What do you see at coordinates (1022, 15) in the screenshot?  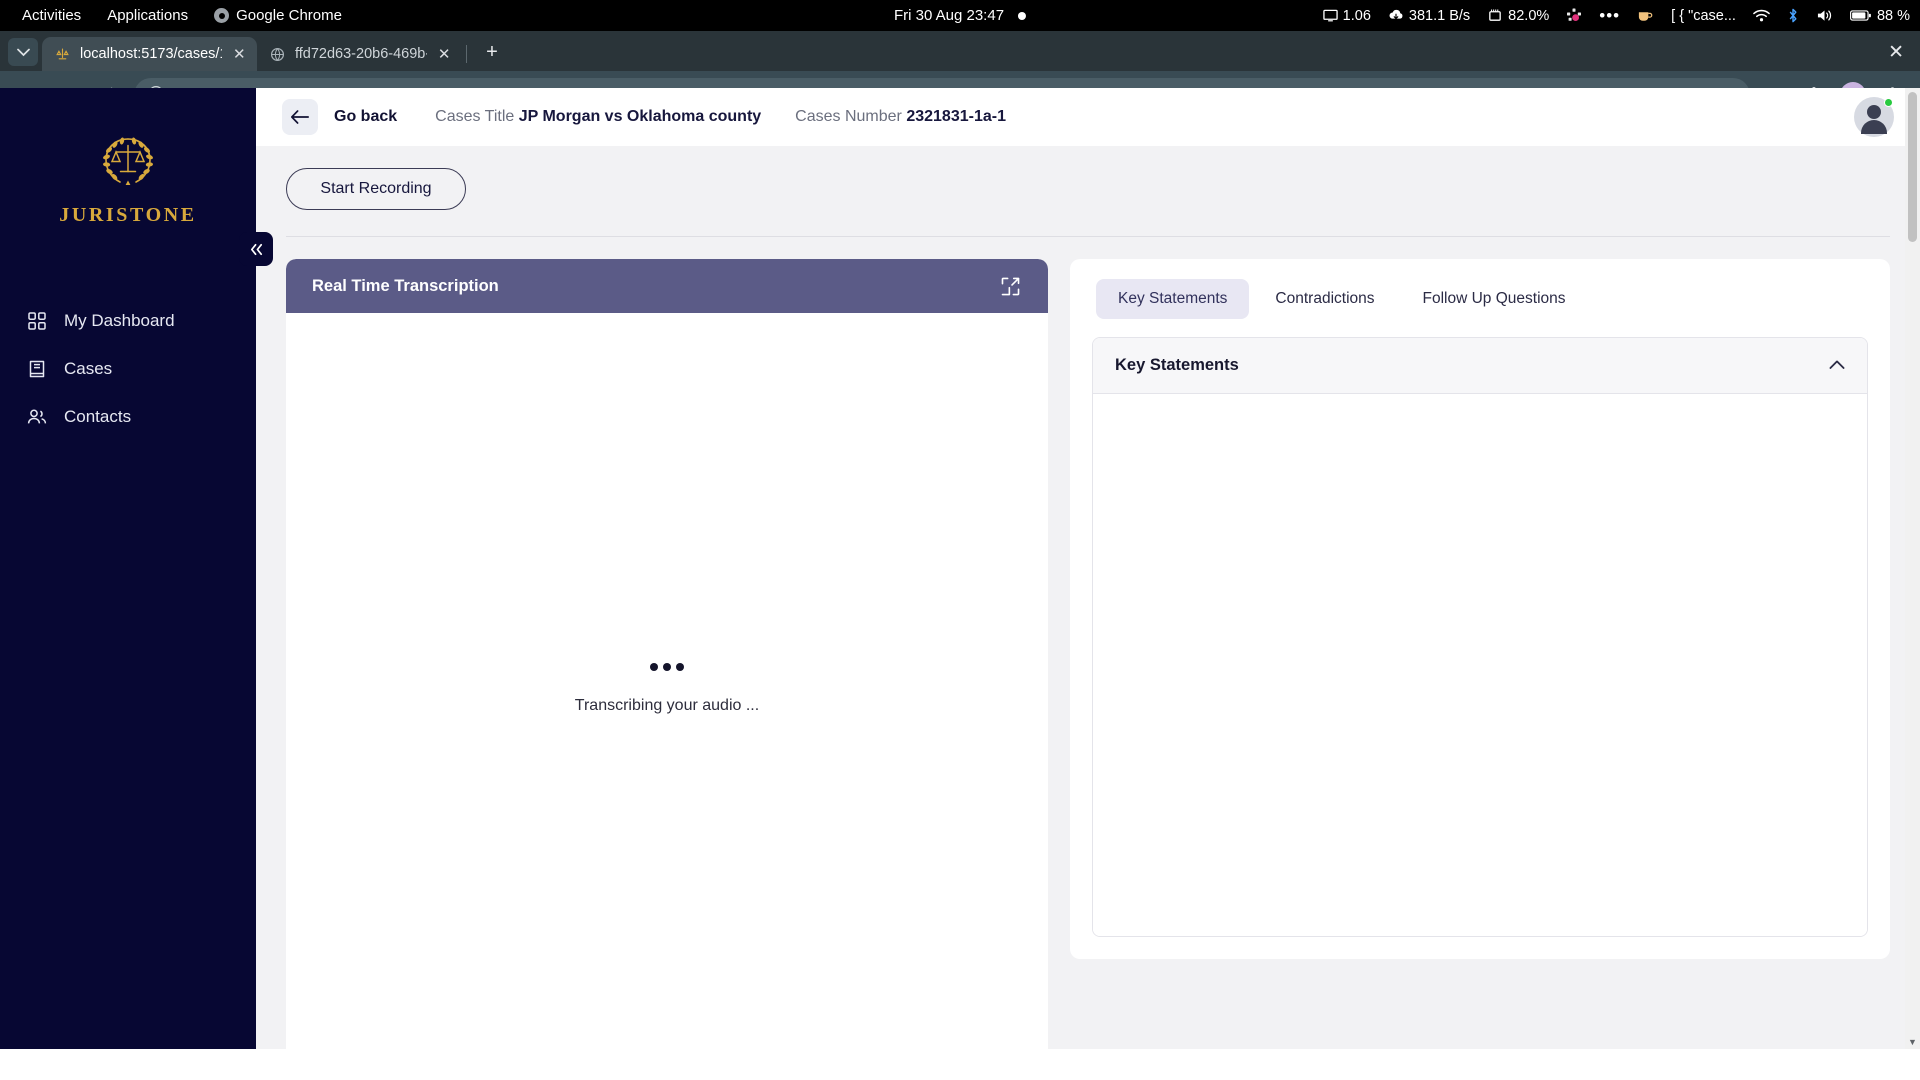 I see `record-dot-icon` at bounding box center [1022, 15].